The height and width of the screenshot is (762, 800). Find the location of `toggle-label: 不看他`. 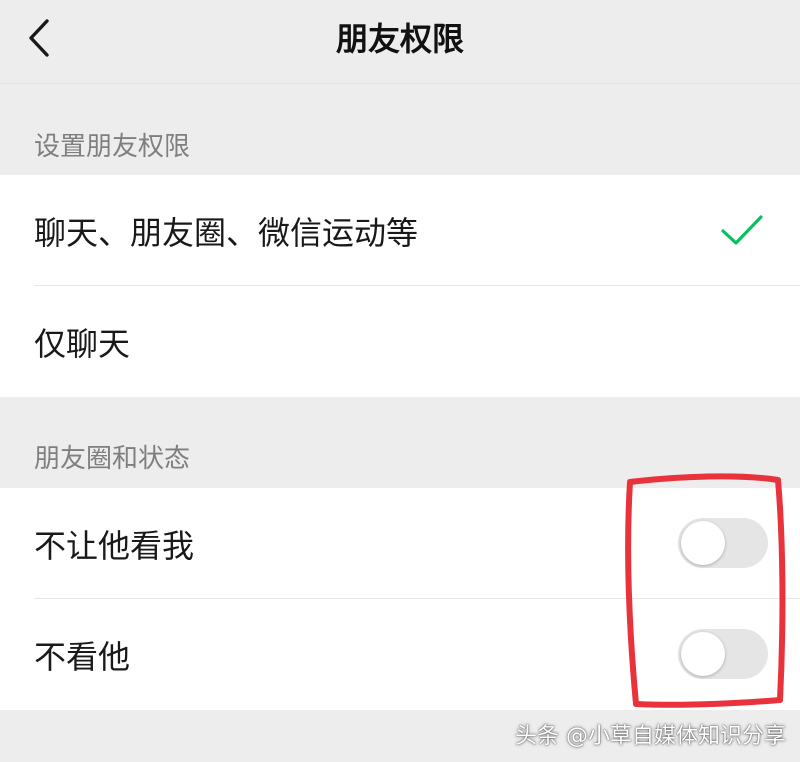

toggle-label: 不看他 is located at coordinates (82, 656).